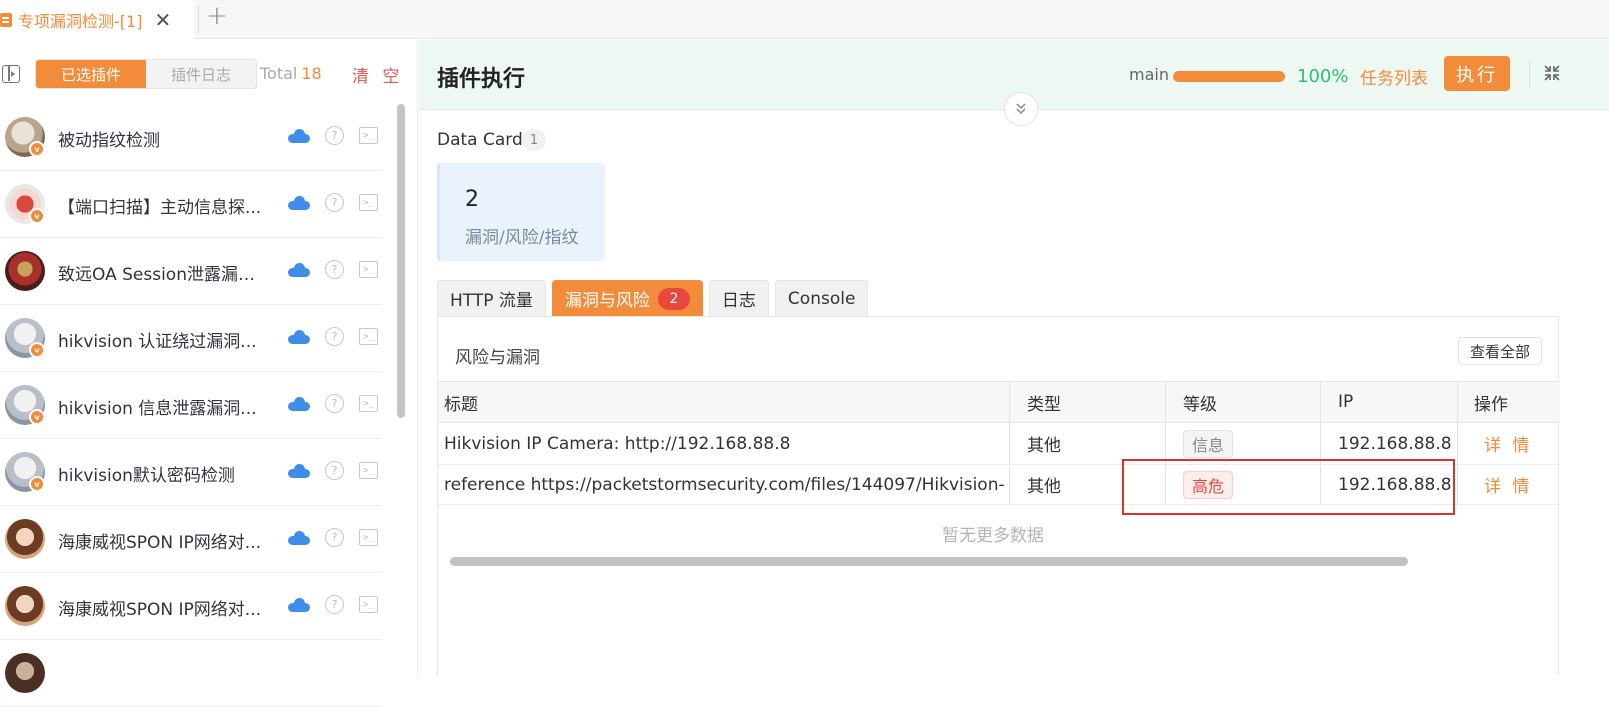  What do you see at coordinates (1394, 76) in the screenshot?
I see `task-list-link: 任务列表` at bounding box center [1394, 76].